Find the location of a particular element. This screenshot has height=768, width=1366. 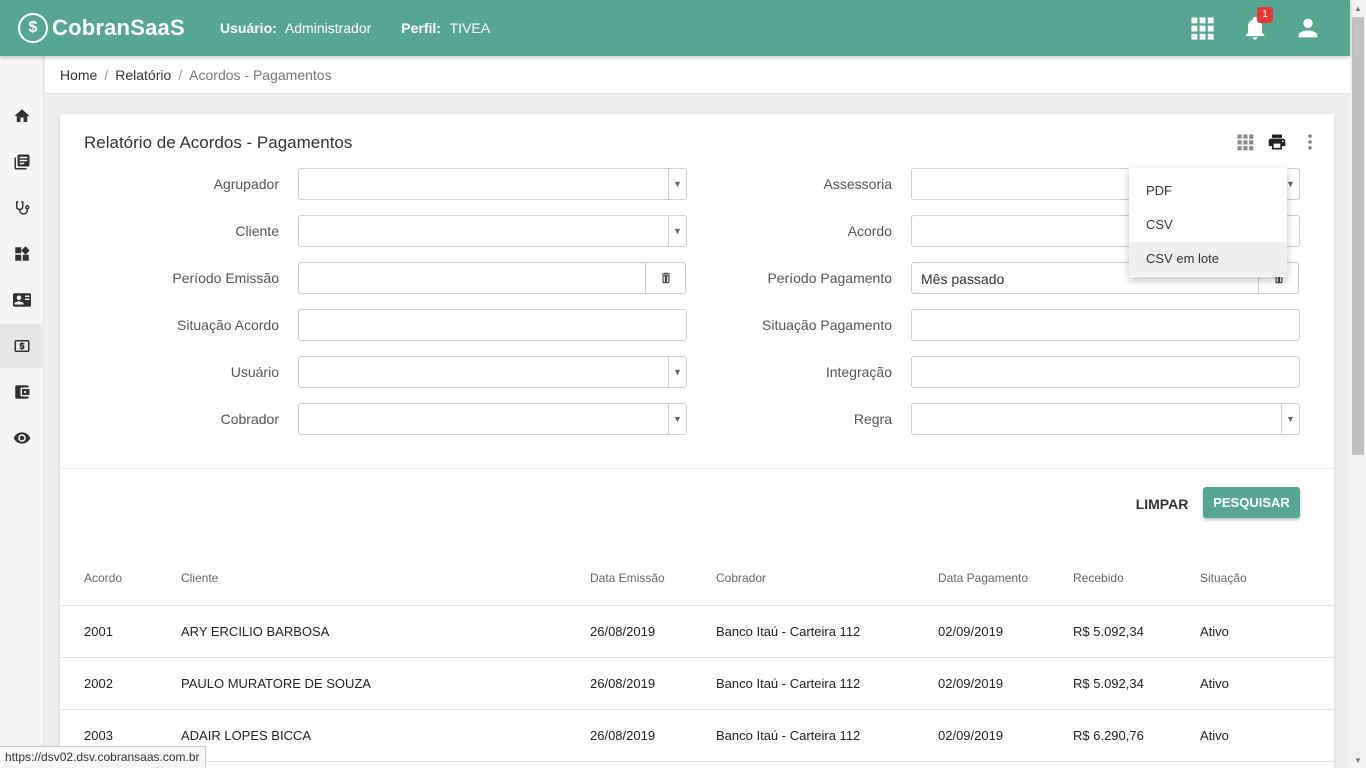

user-label: Usuário: is located at coordinates (248, 28).